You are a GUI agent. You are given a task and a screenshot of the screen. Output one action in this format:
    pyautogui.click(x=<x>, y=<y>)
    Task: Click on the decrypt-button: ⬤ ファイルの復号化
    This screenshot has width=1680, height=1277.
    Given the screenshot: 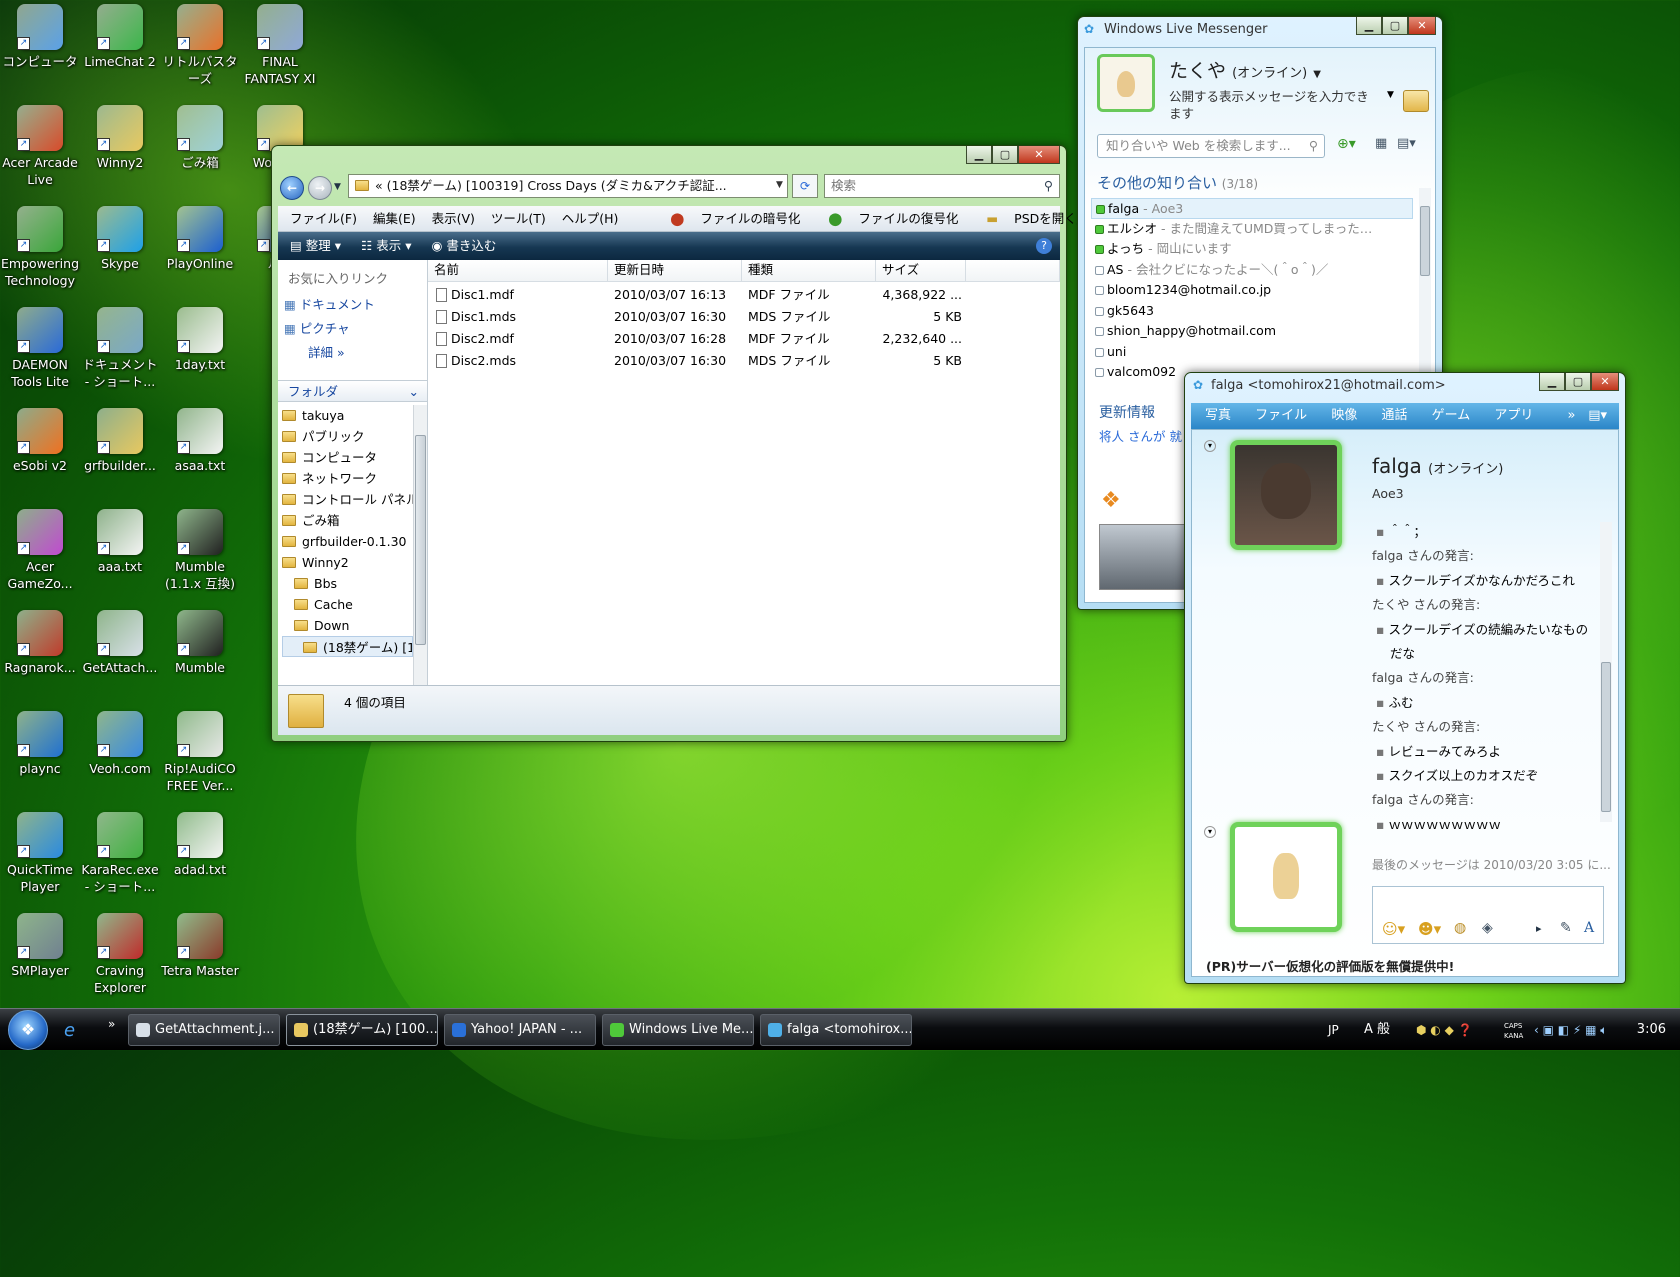 What is the action you would take?
    pyautogui.click(x=887, y=218)
    